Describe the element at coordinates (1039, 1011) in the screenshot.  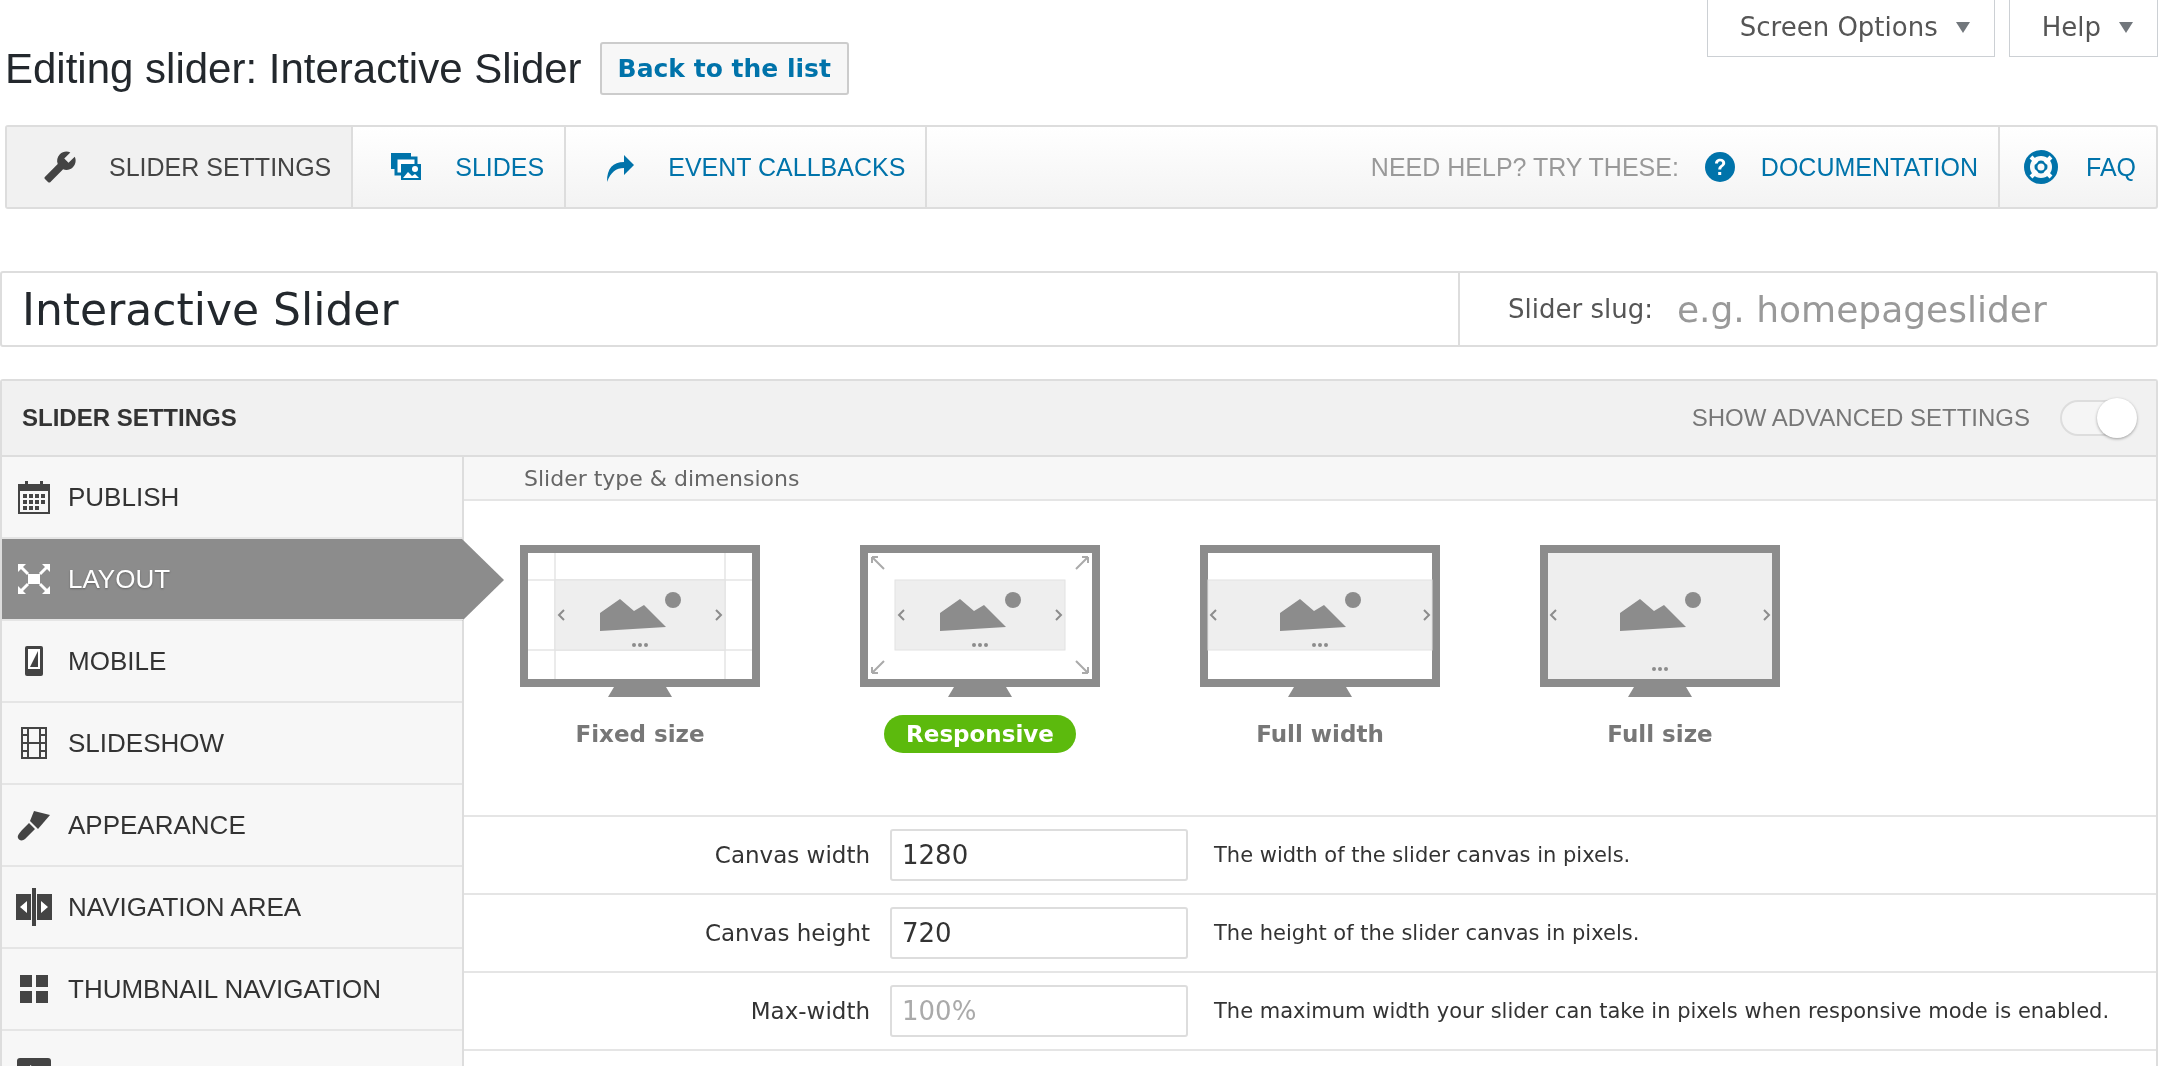
I see `text-field: 100%` at that location.